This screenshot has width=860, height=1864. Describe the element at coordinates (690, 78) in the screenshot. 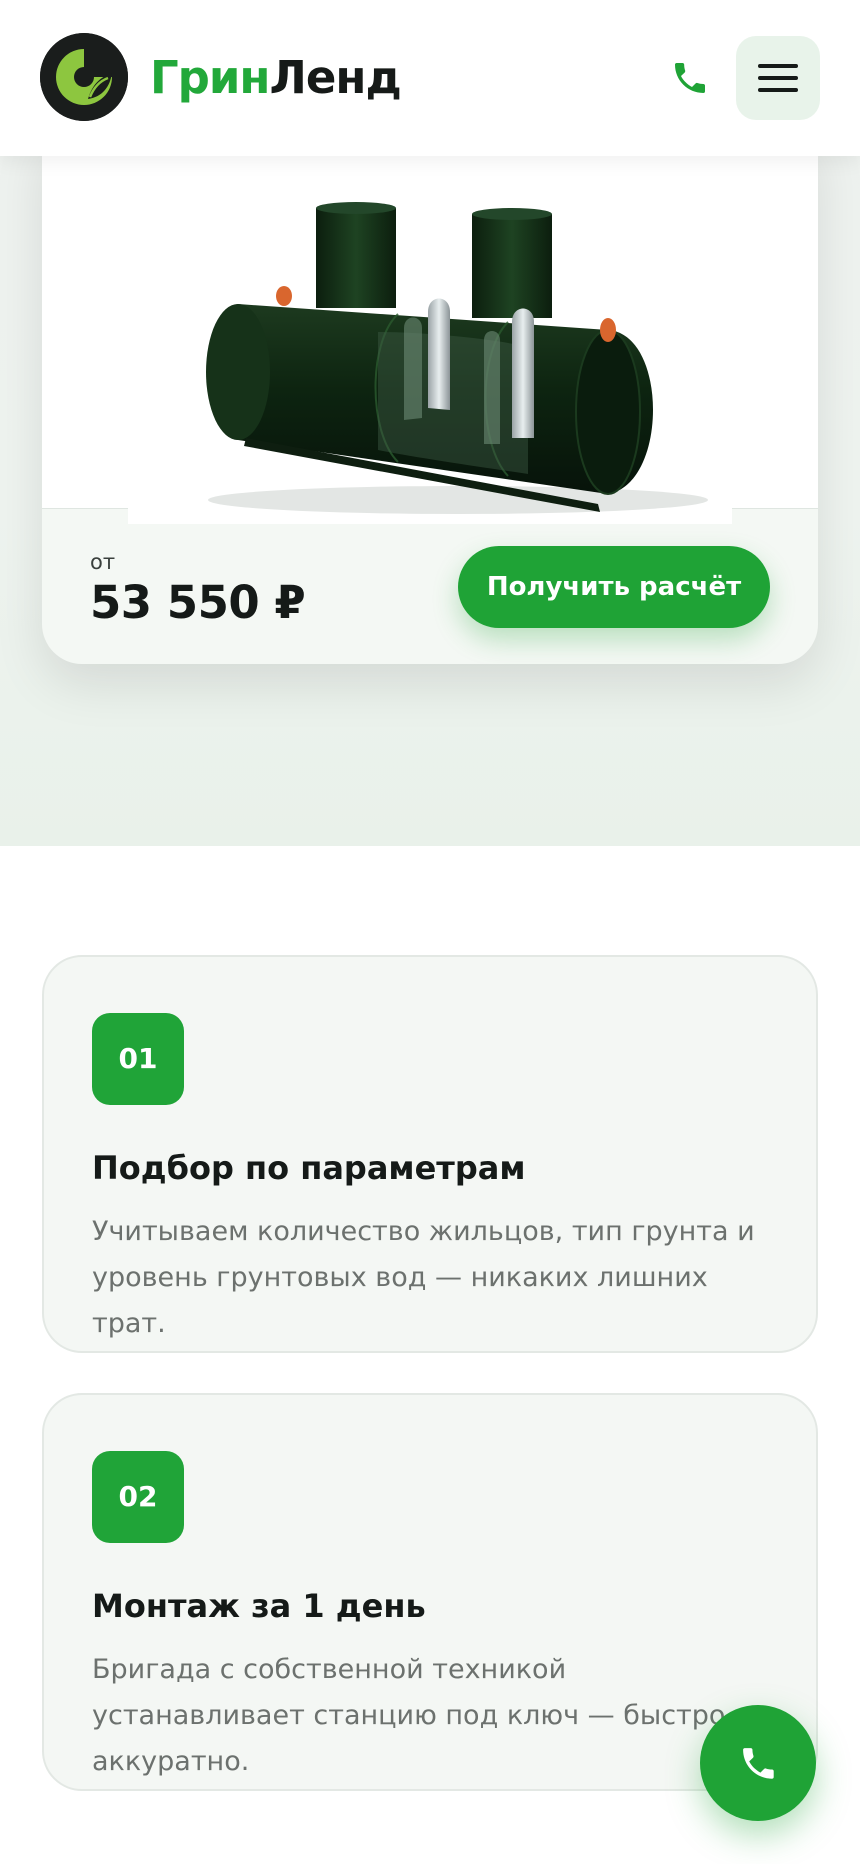

I see `header-phone-icon` at that location.